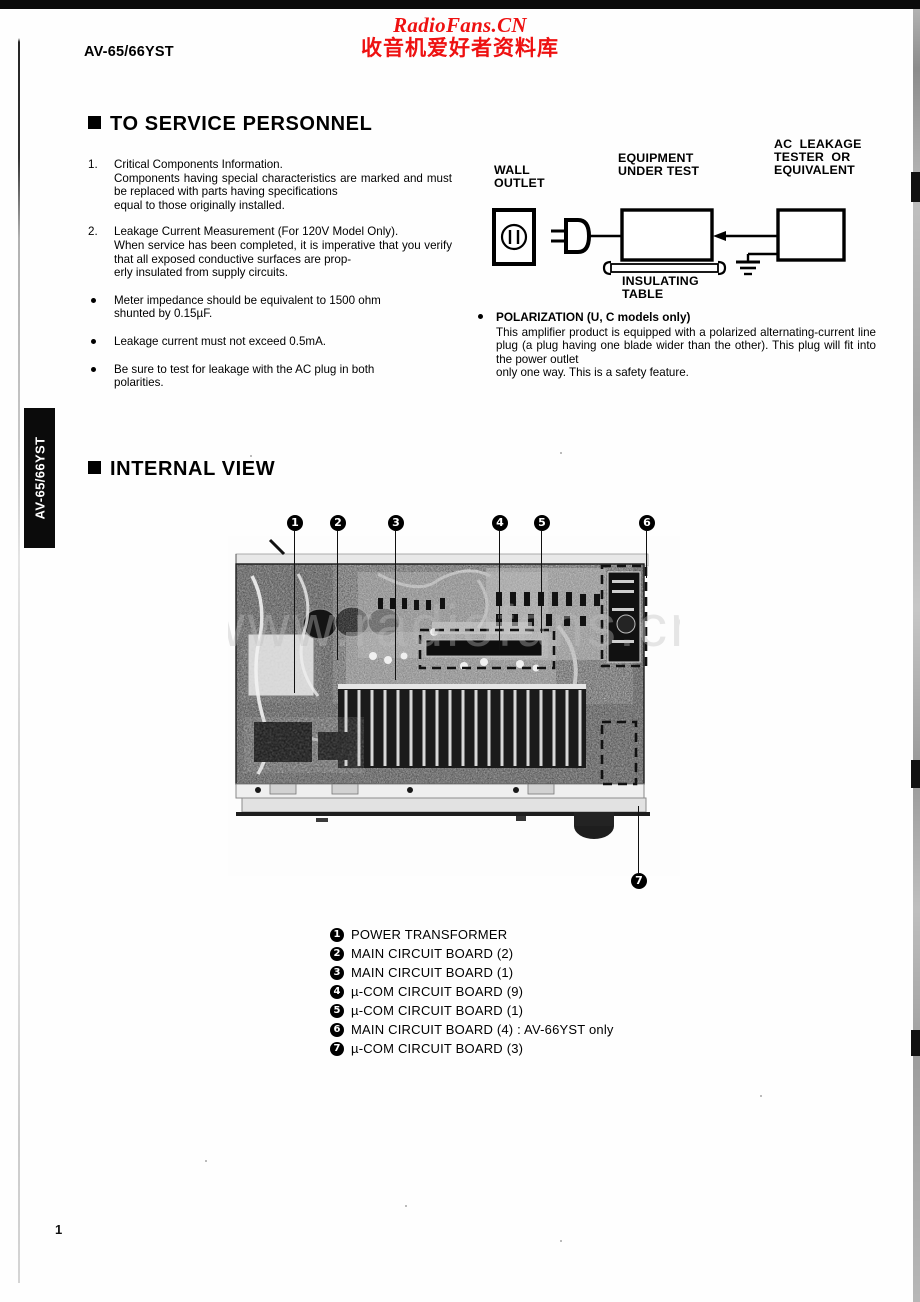 The image size is (920, 1302). Describe the element at coordinates (59, 1229) in the screenshot. I see `page-number: 1` at that location.